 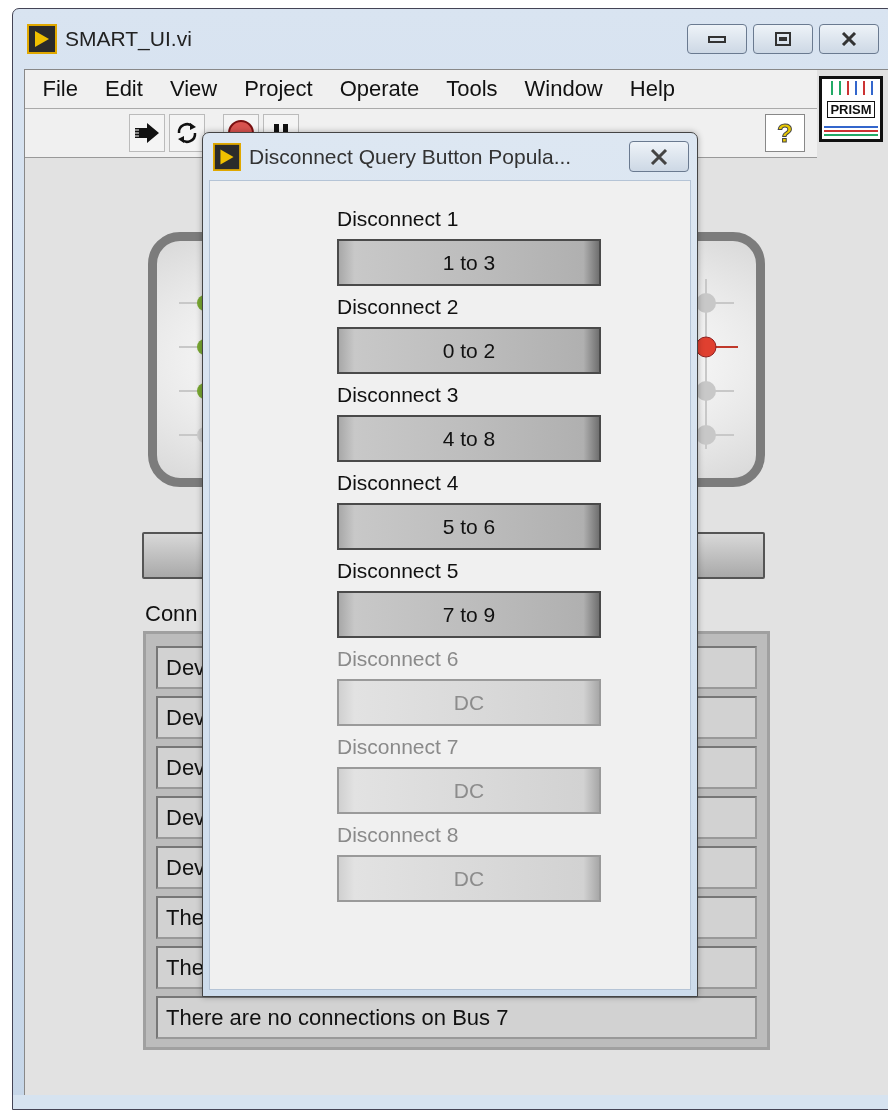 I want to click on menu-item: File, so click(x=60, y=89).